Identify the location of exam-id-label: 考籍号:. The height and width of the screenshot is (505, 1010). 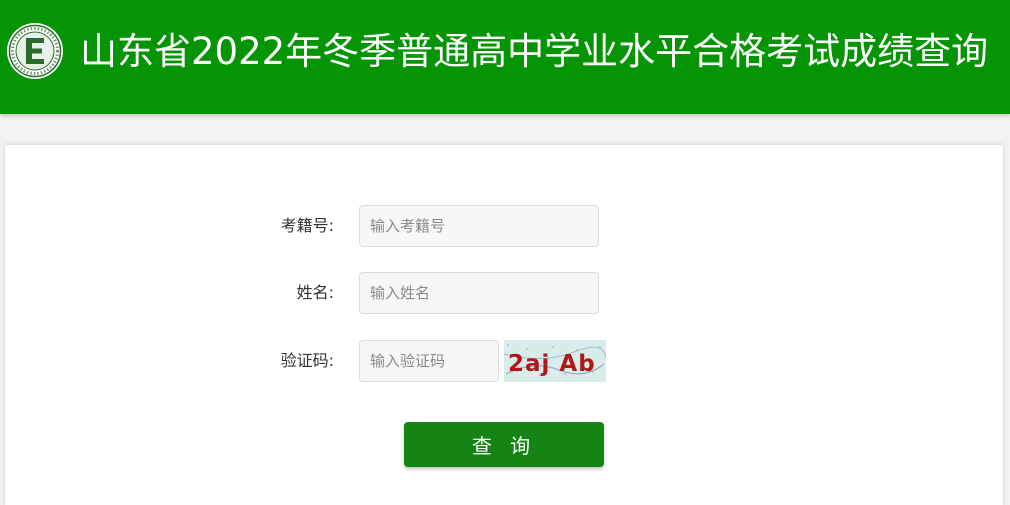
(307, 225).